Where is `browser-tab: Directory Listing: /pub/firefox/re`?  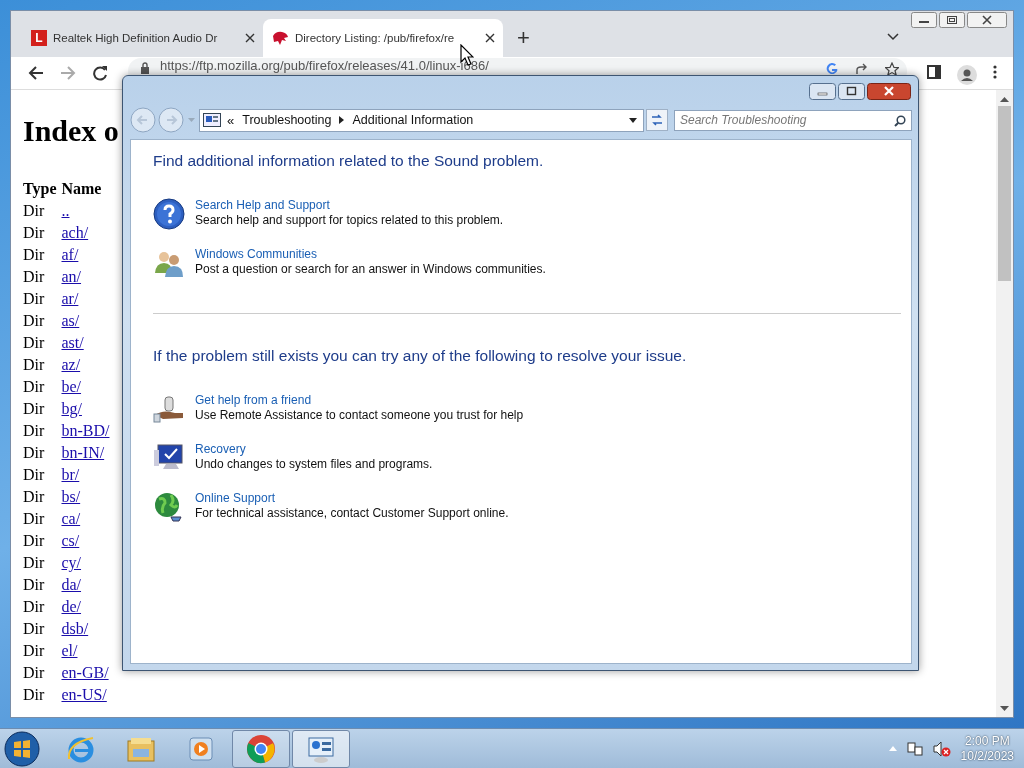
browser-tab: Directory Listing: /pub/firefox/re is located at coordinates (383, 38).